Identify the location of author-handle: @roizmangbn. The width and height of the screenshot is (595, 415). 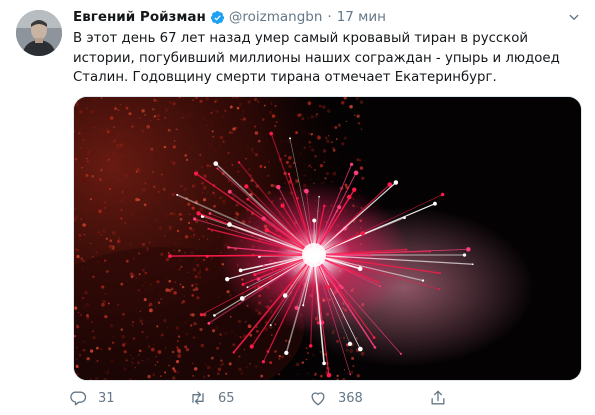
(276, 17).